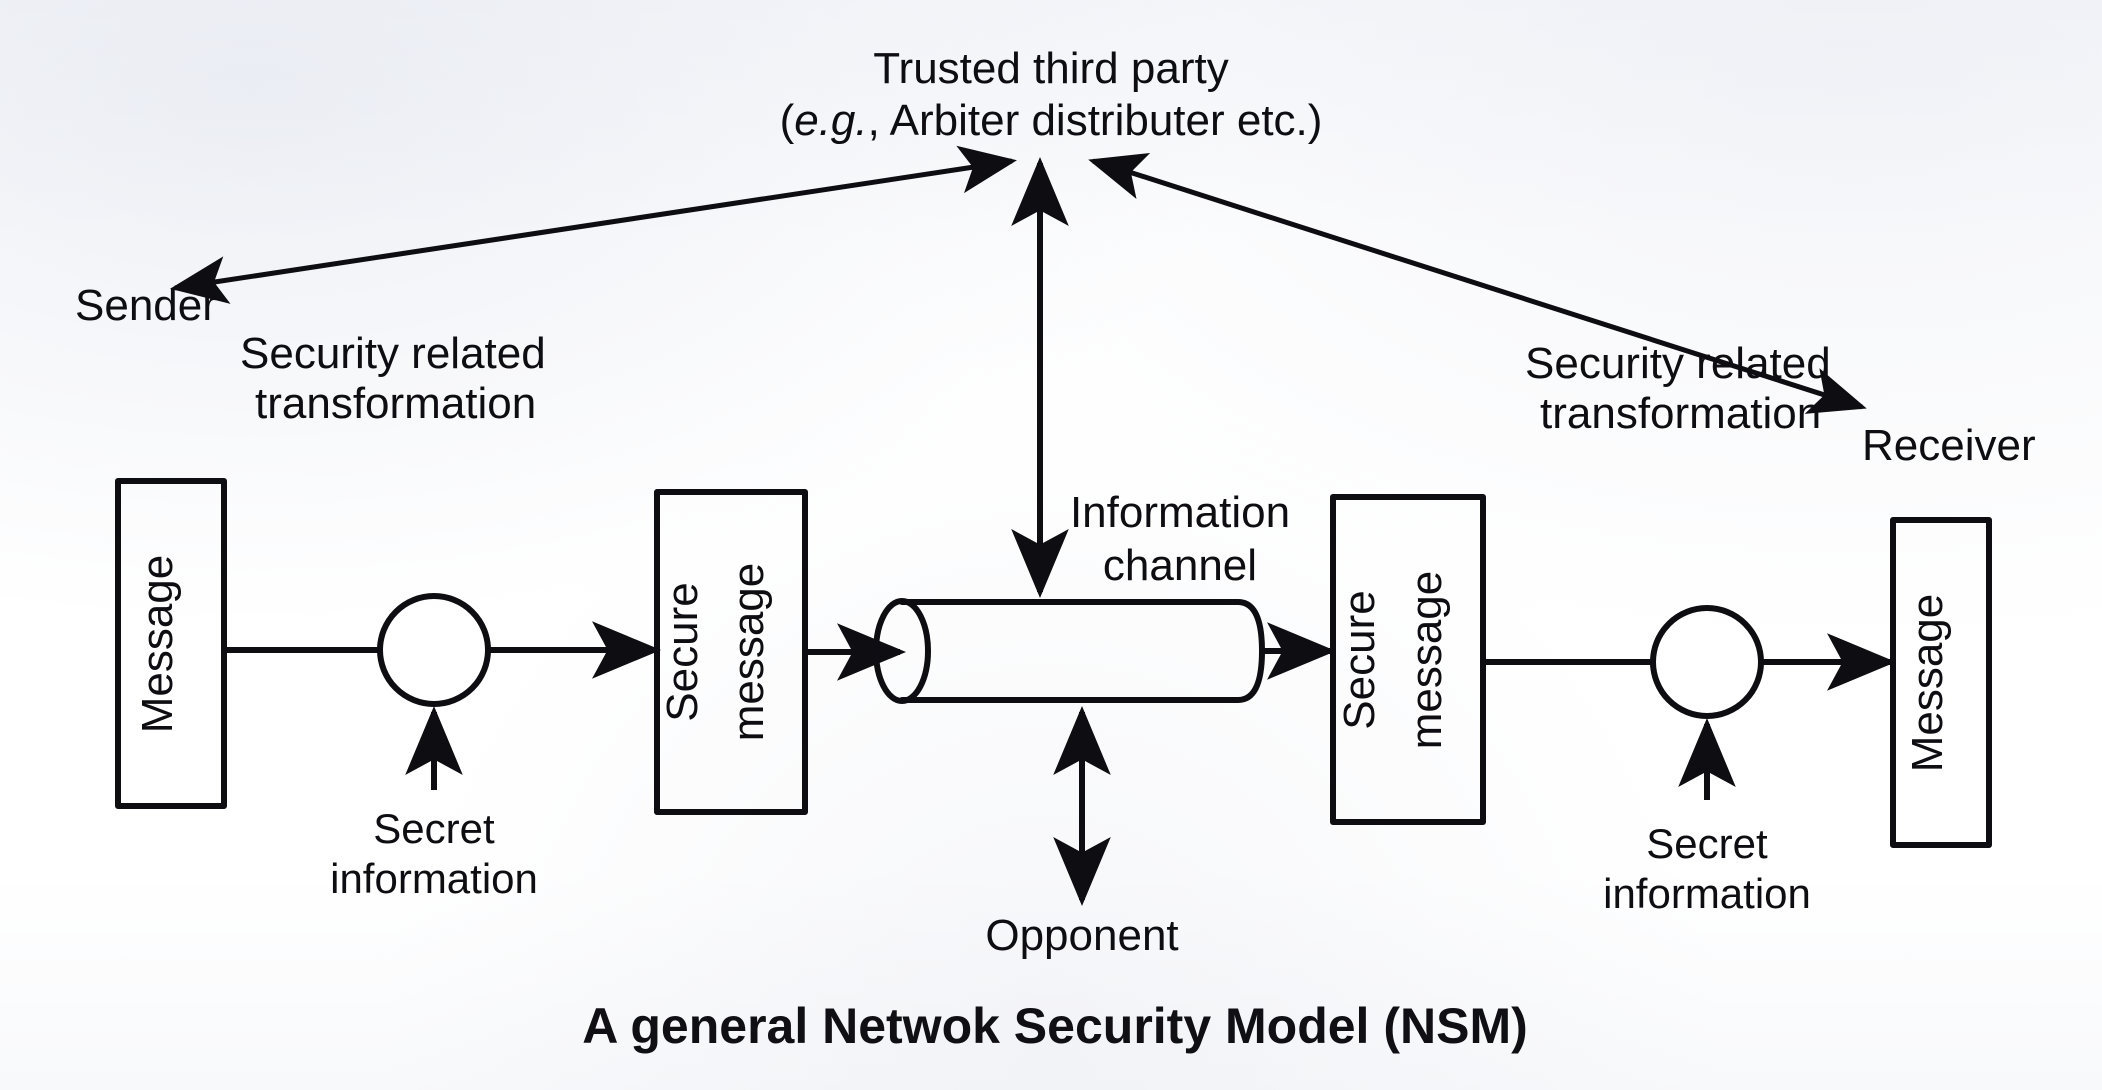 The image size is (2102, 1090). What do you see at coordinates (1707, 843) in the screenshot?
I see `right-secret-info-line1: Secret` at bounding box center [1707, 843].